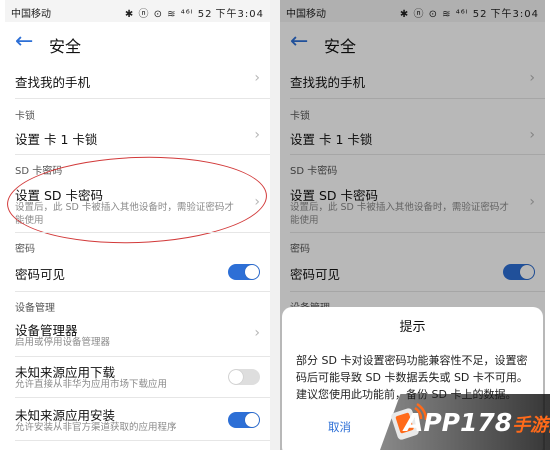 Image resolution: width=550 pixels, height=450 pixels. I want to click on sim-lock-item: 设置 卡 1 卡锁 ›, so click(137, 137).